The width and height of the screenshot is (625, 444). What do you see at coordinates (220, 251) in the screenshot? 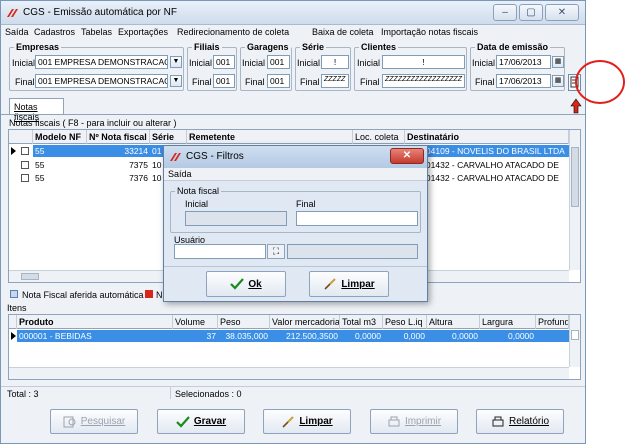
I see `usuario-input` at bounding box center [220, 251].